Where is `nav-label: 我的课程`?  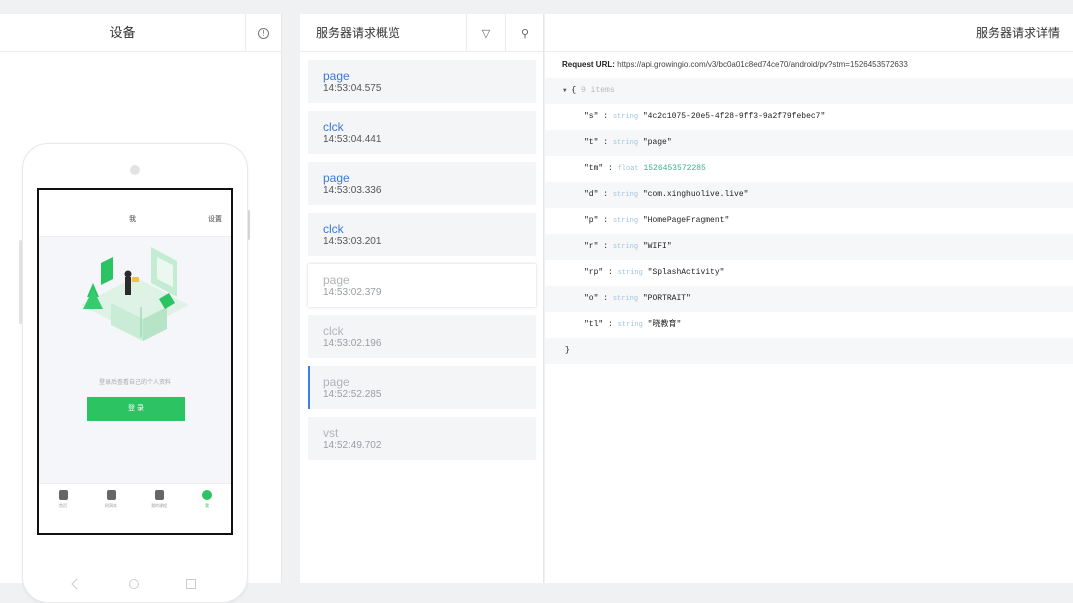
nav-label: 我的课程 is located at coordinates (159, 505).